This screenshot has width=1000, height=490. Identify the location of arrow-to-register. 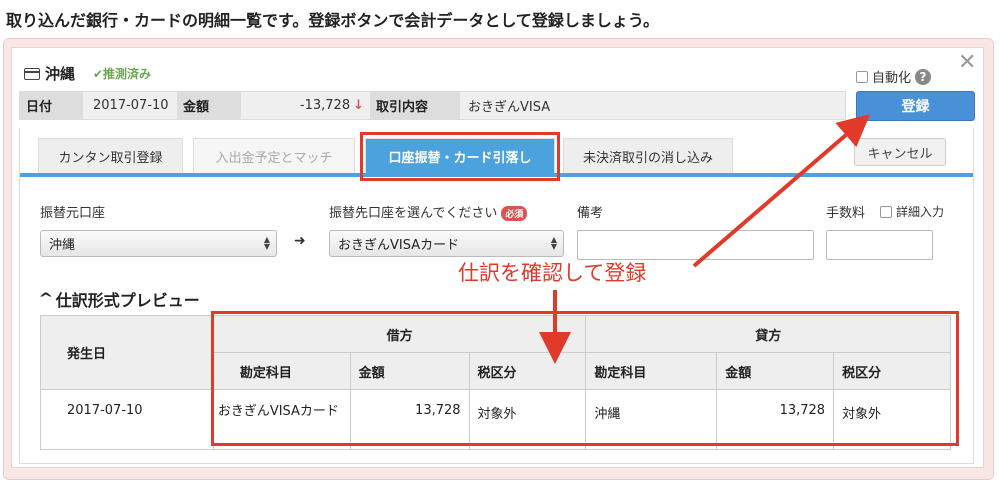
(781, 191).